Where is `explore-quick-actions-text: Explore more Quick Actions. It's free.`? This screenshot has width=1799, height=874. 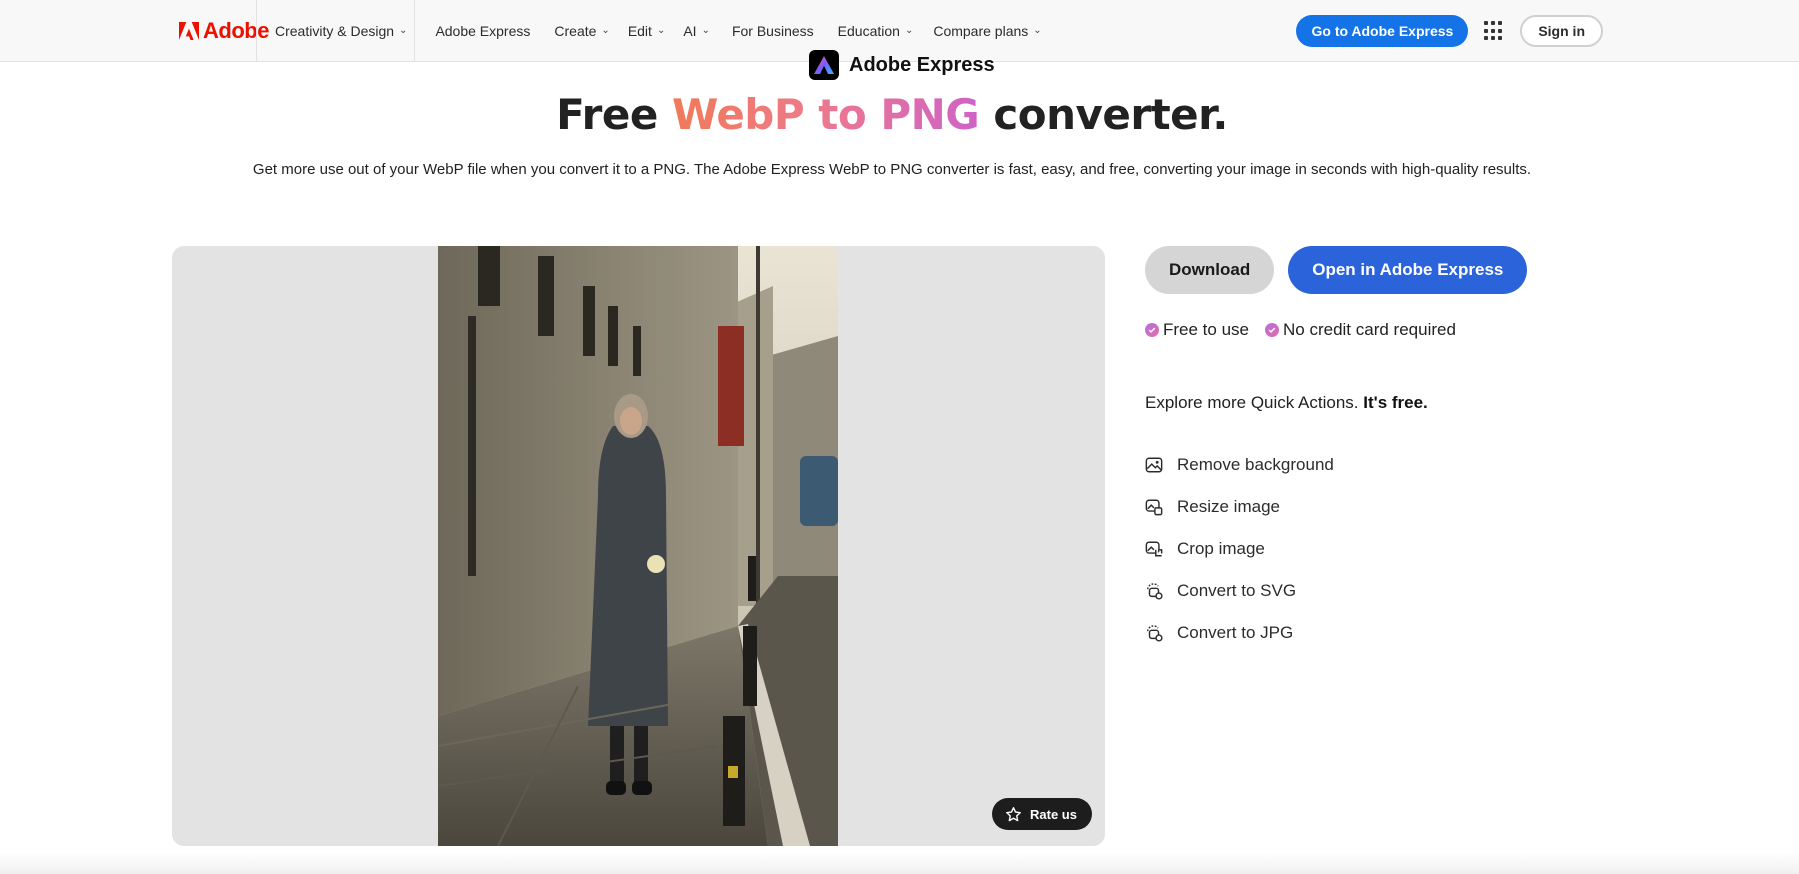
explore-quick-actions-text: Explore more Quick Actions. It's free. is located at coordinates (1286, 403).